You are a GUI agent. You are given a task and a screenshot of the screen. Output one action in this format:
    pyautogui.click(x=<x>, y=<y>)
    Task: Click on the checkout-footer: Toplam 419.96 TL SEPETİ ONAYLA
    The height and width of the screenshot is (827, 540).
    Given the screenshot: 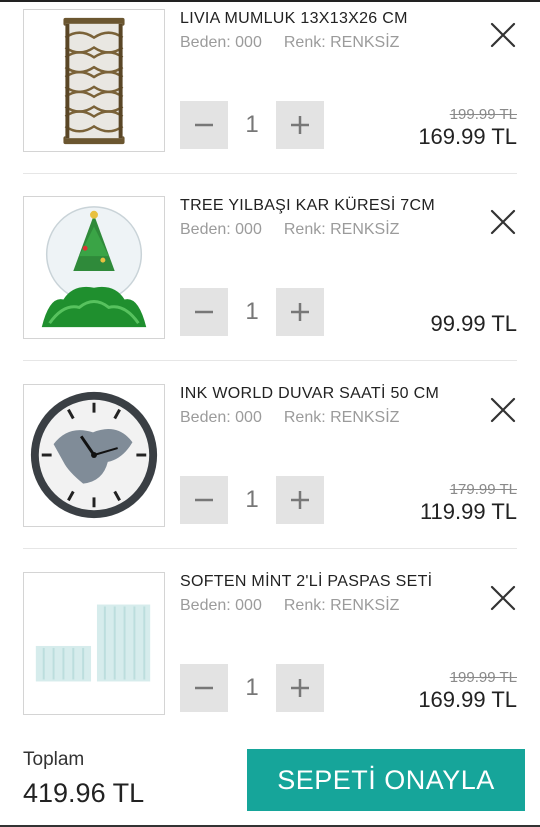 What is the action you would take?
    pyautogui.click(x=270, y=783)
    